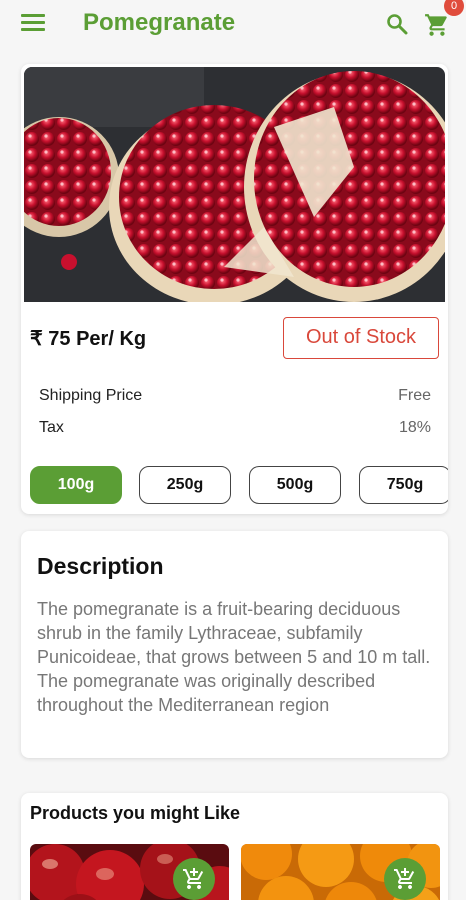 Image resolution: width=466 pixels, height=900 pixels. I want to click on cart-count-badge: 0, so click(454, 8).